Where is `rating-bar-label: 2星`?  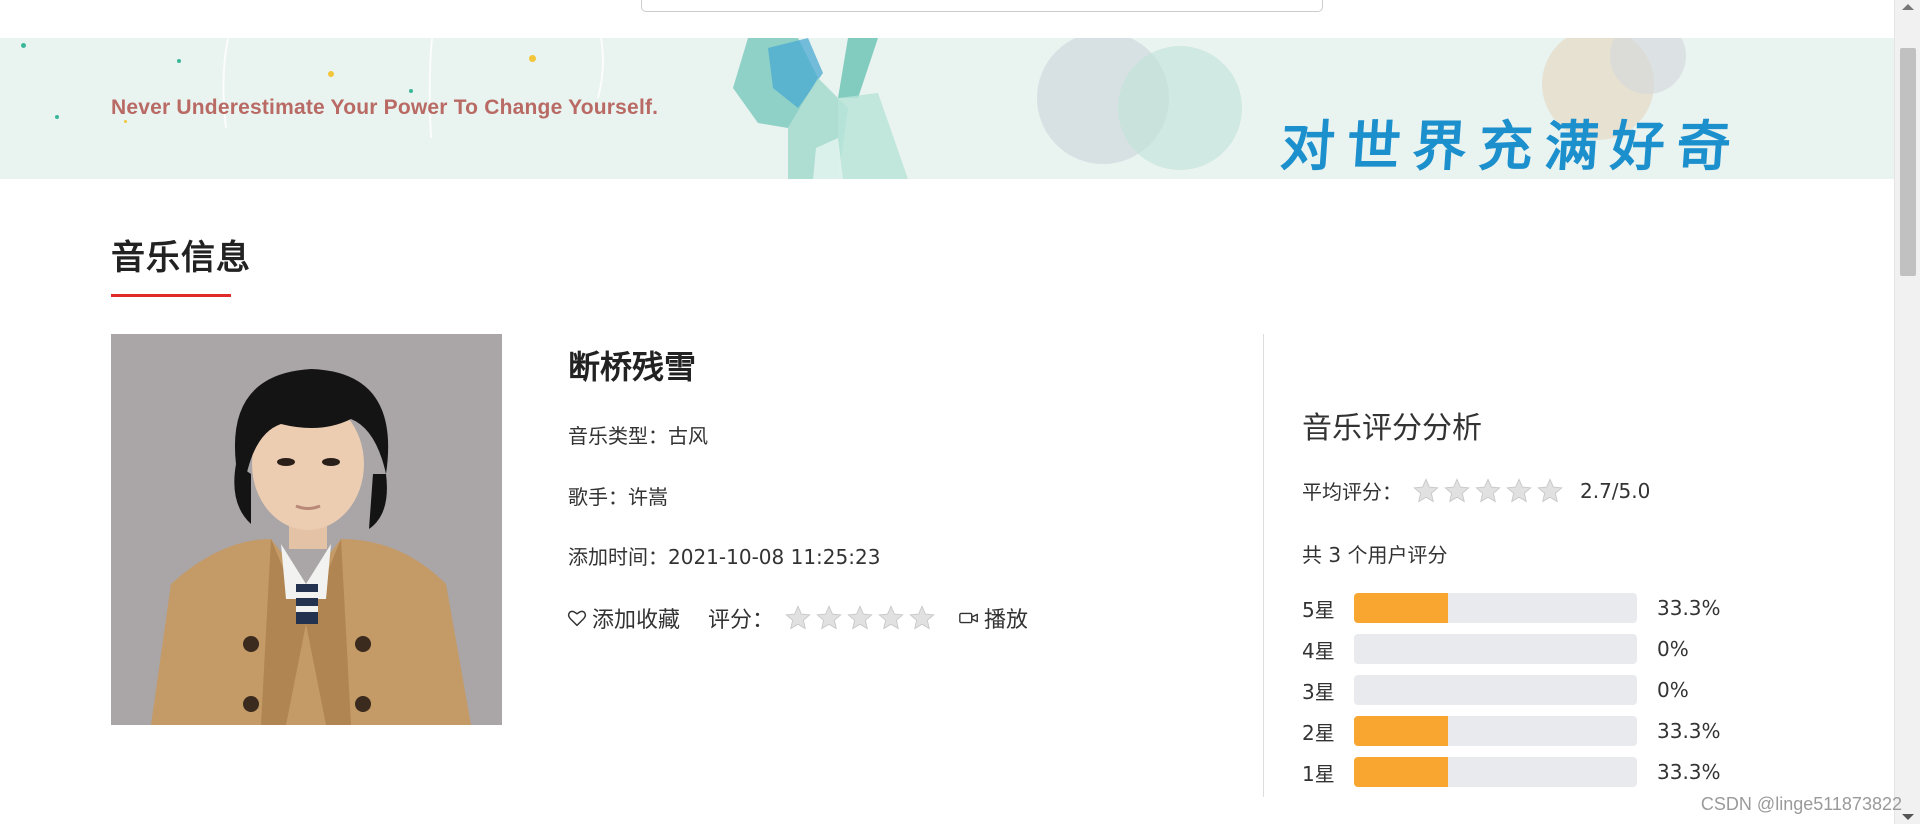
rating-bar-label: 2星 is located at coordinates (1318, 732).